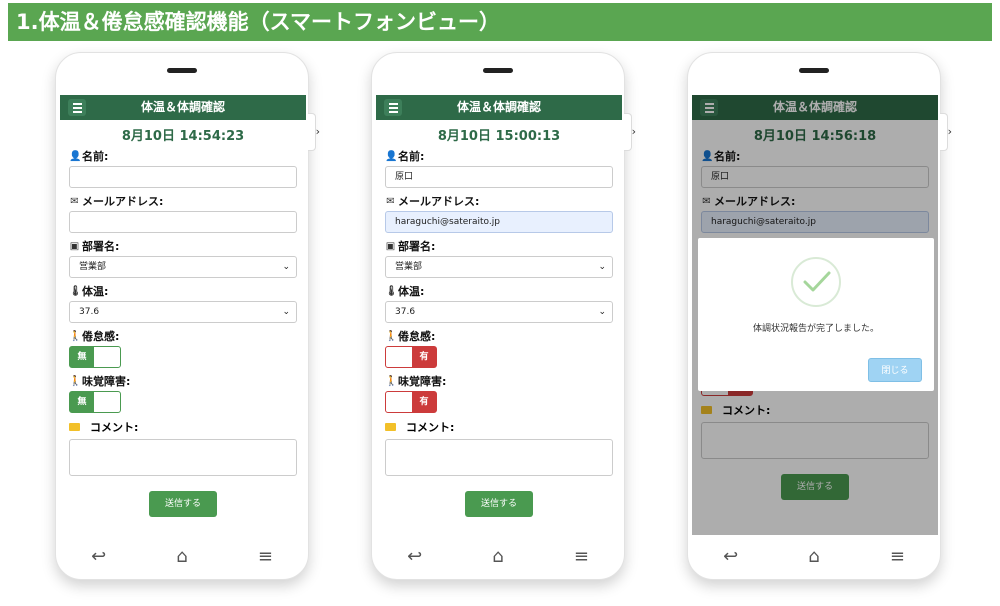  Describe the element at coordinates (424, 357) in the screenshot. I see `fatigue-value: 有` at that location.